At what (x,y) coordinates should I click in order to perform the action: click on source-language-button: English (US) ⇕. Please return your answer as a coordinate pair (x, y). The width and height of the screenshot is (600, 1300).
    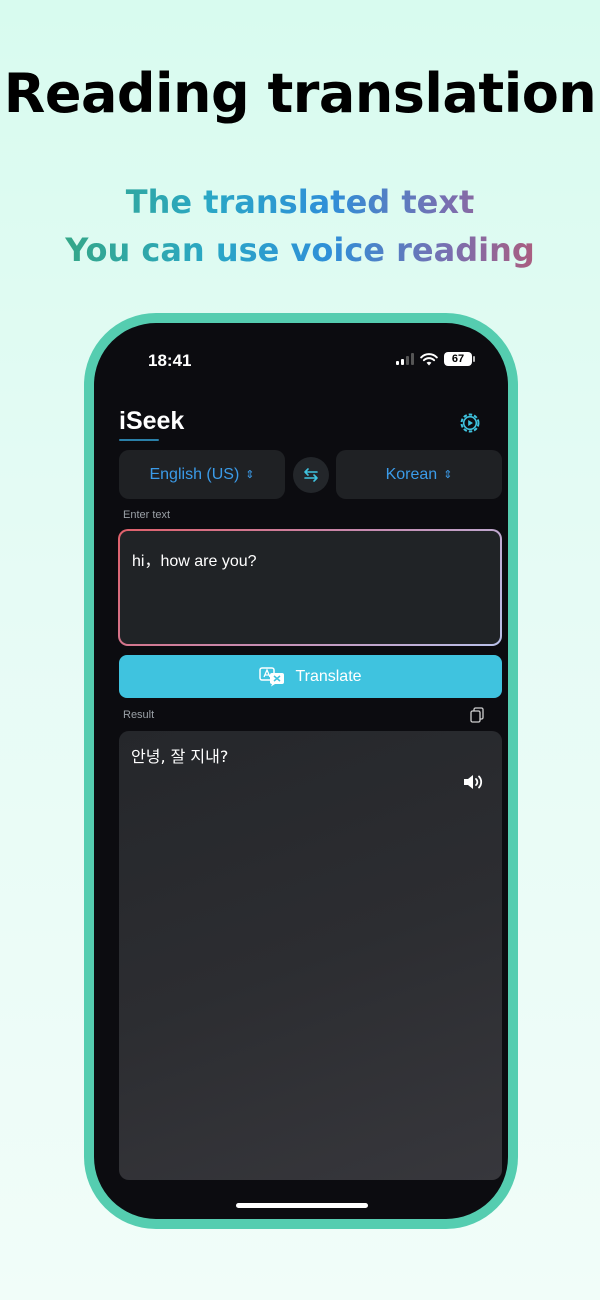
    Looking at the image, I should click on (202, 474).